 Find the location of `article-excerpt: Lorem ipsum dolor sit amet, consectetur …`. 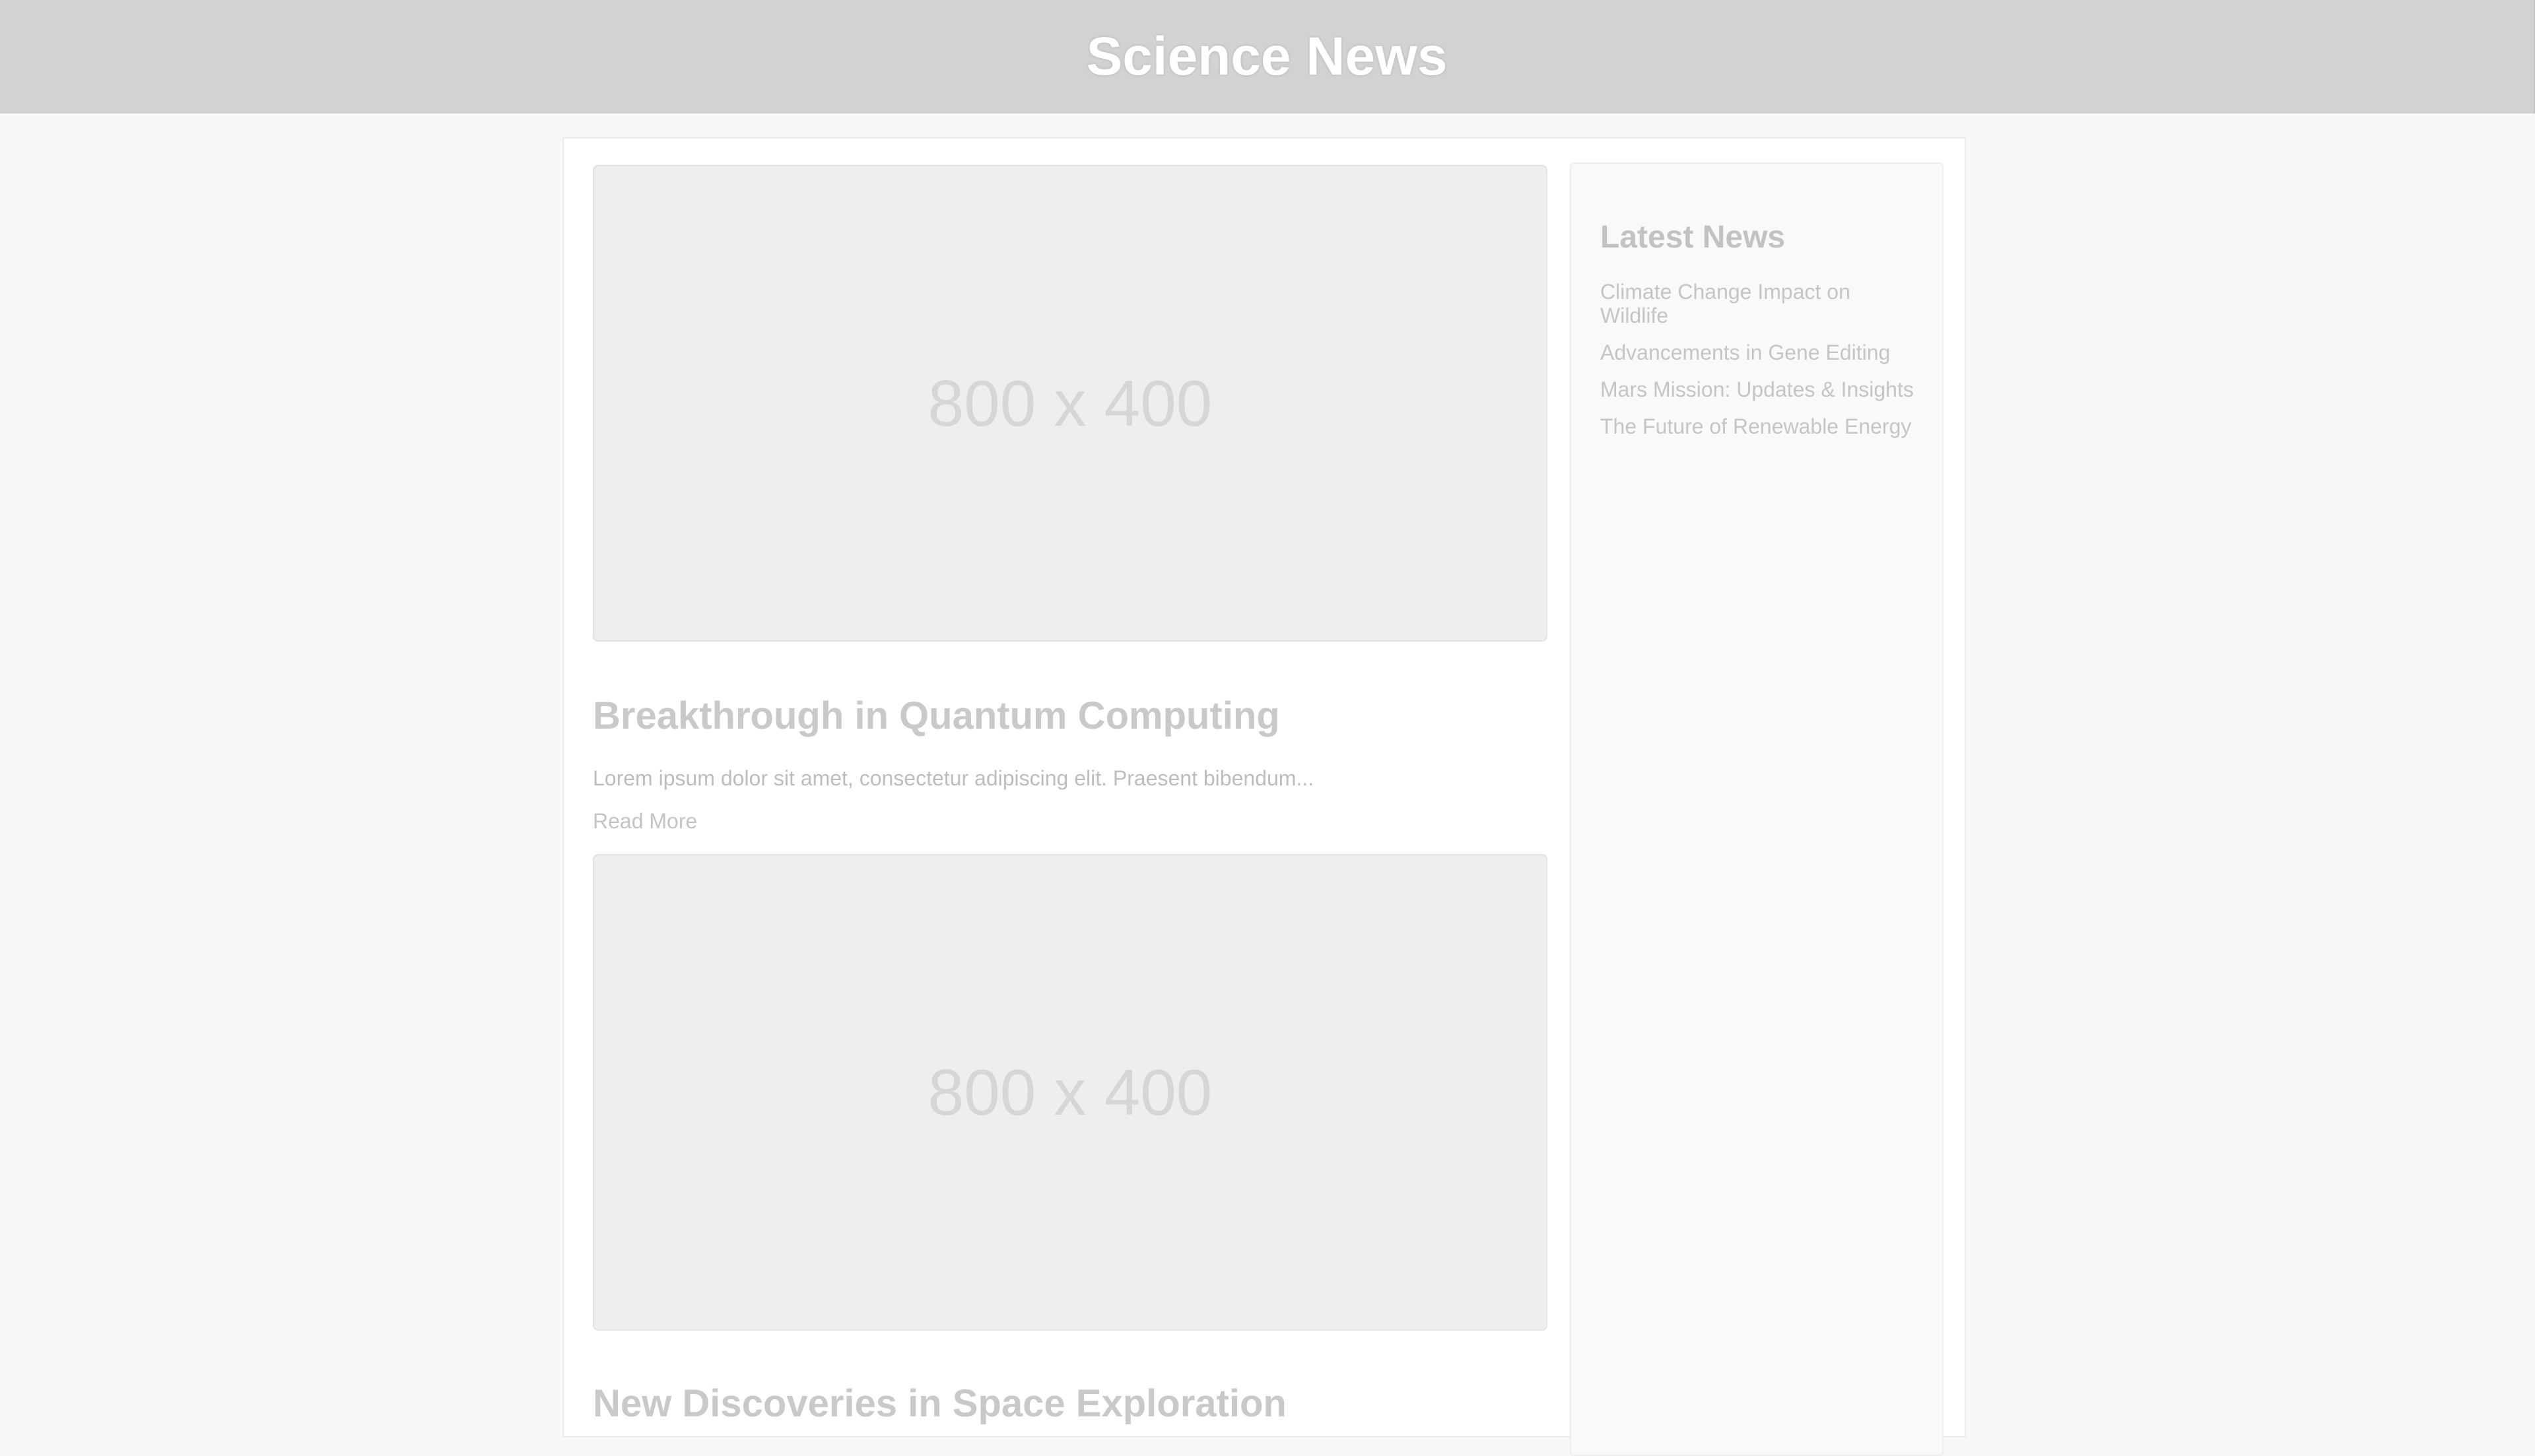

article-excerpt: Lorem ipsum dolor sit amet, consectetur … is located at coordinates (953, 778).